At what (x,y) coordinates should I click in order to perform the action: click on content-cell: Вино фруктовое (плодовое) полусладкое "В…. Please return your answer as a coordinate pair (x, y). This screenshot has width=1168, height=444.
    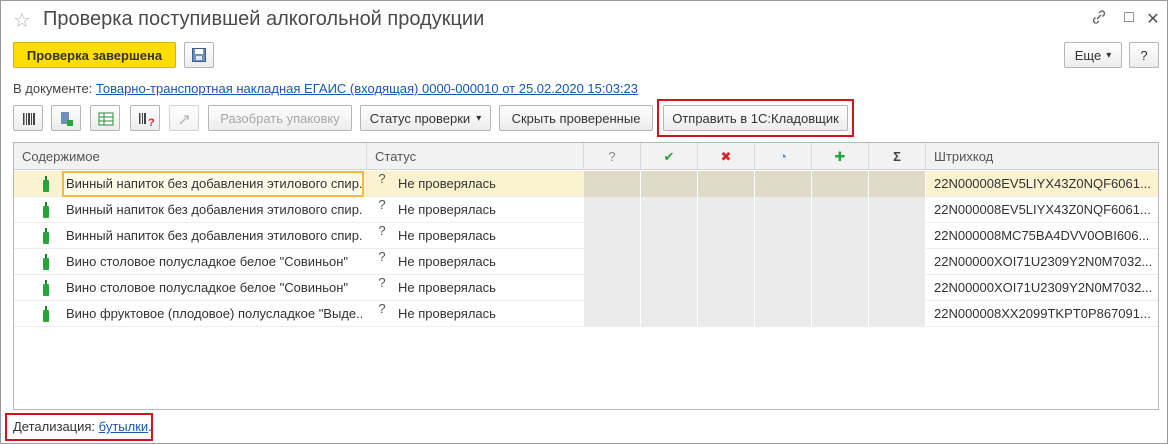
    Looking at the image, I should click on (214, 314).